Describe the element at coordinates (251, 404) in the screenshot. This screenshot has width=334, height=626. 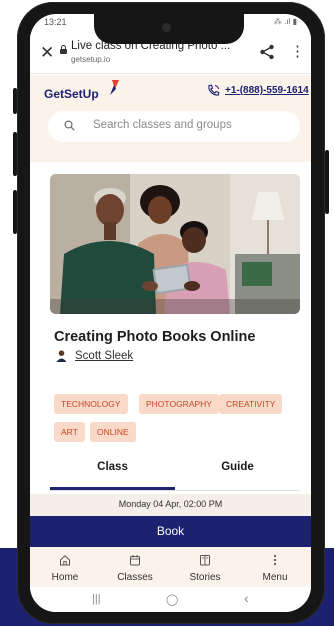
I see `tag-creativity: CREATIVITY` at that location.